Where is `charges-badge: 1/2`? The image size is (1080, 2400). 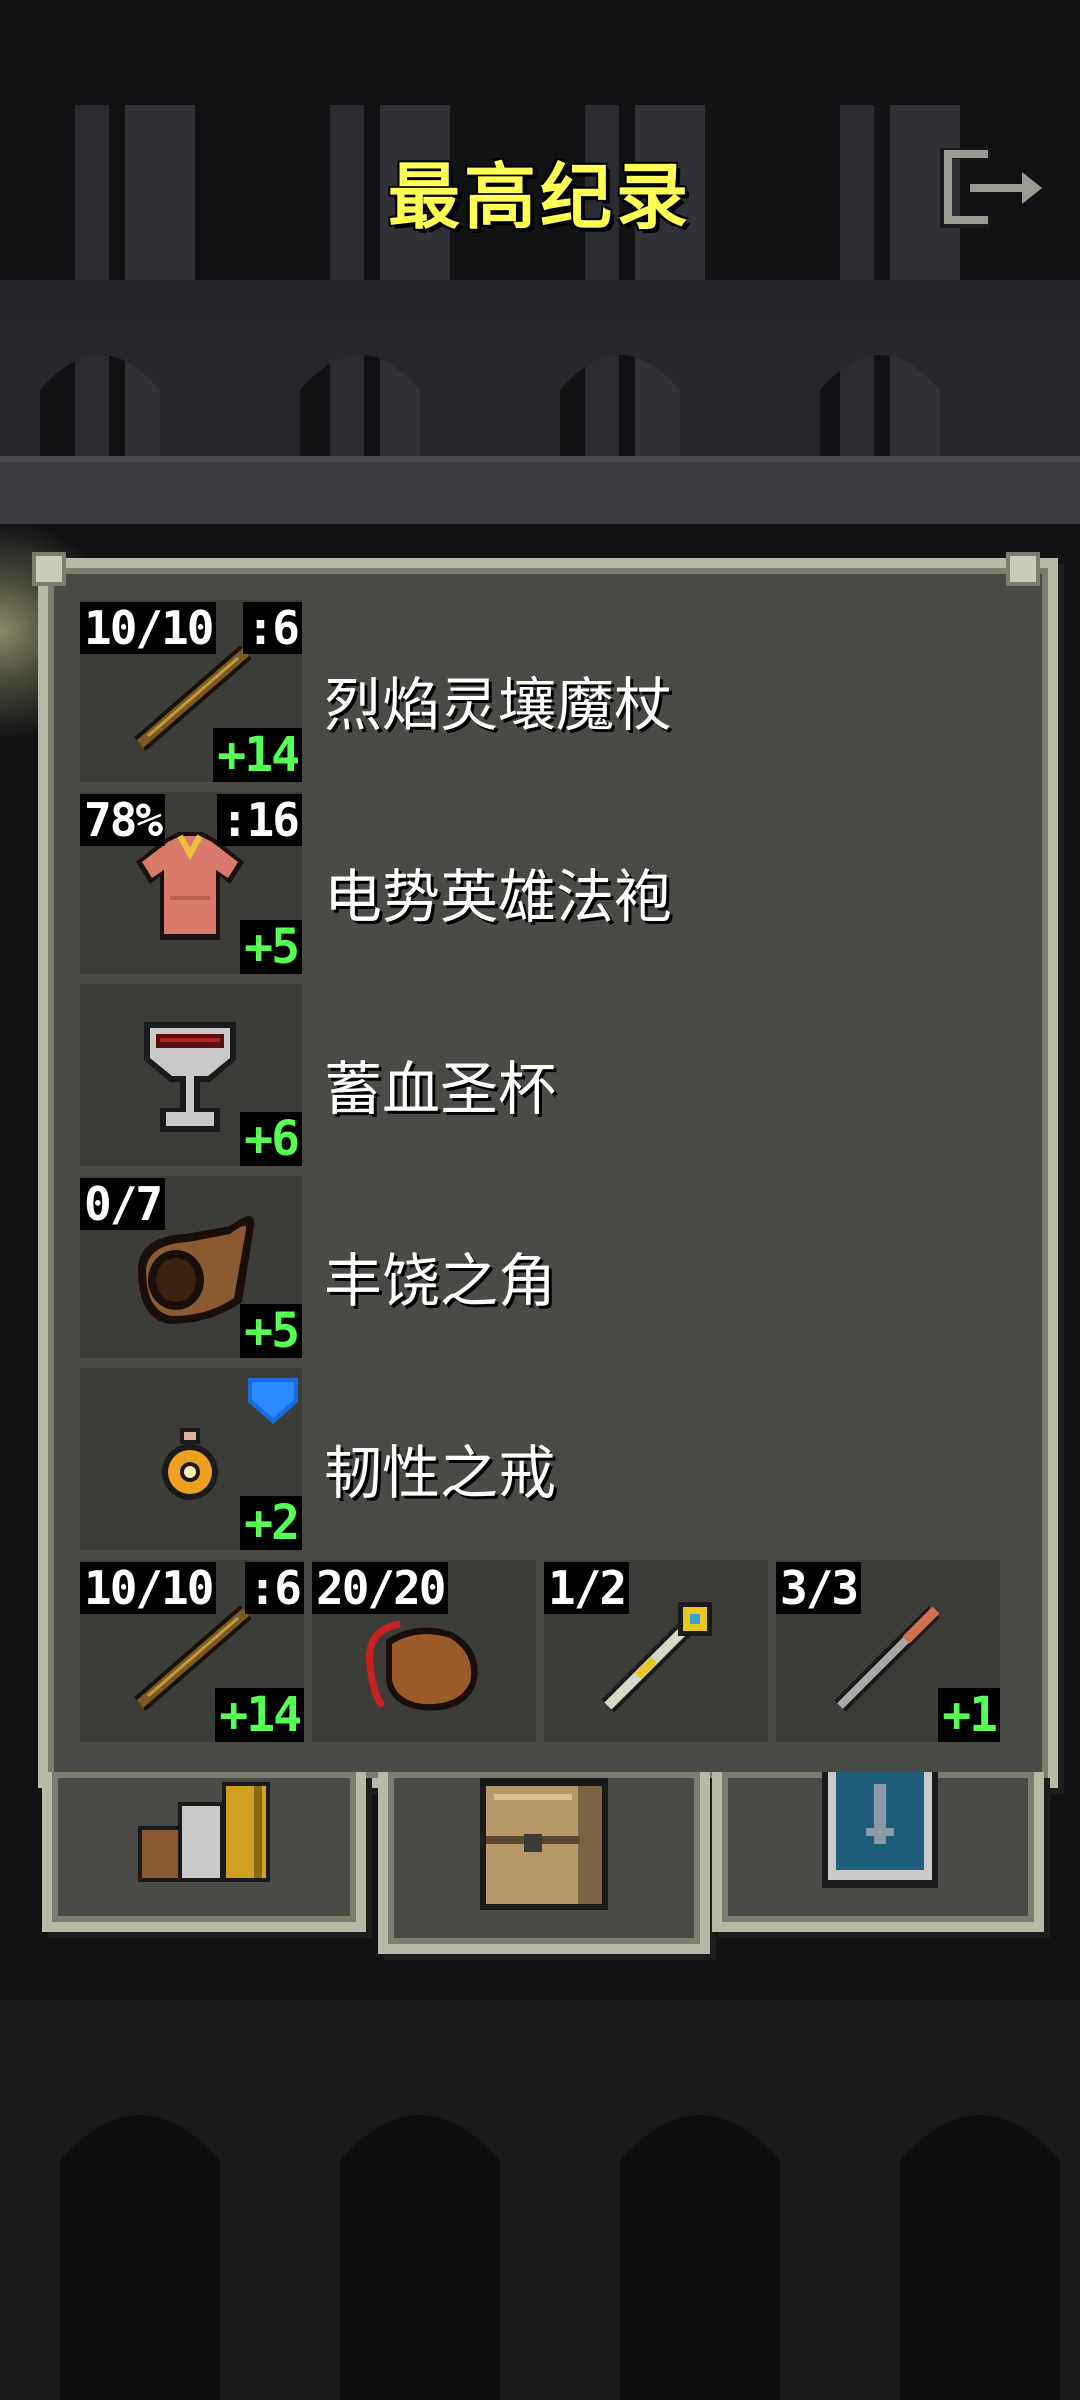 charges-badge: 1/2 is located at coordinates (587, 1588).